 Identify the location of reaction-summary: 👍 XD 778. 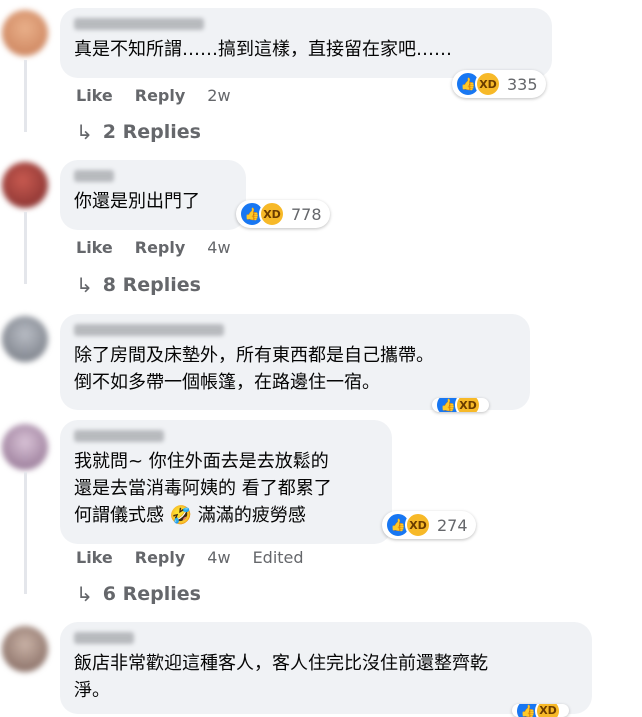
(283, 214).